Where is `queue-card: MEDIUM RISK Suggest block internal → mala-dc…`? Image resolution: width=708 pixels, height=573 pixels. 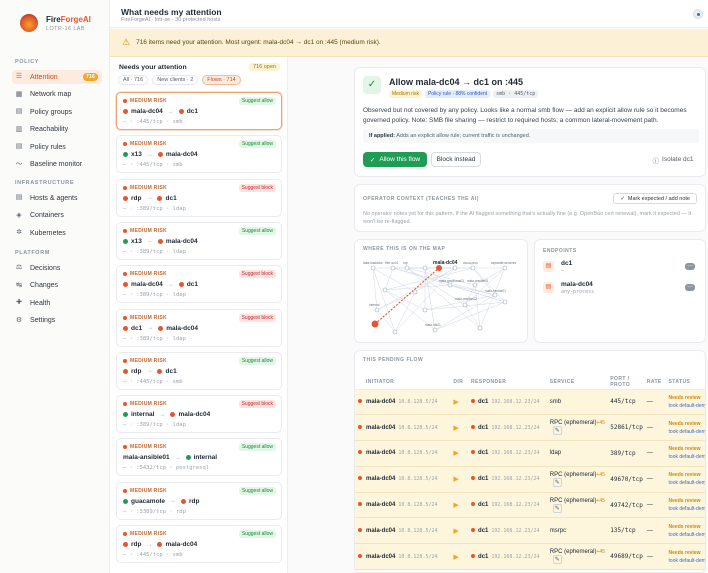 queue-card: MEDIUM RISK Suggest block internal → mala-dc… is located at coordinates (199, 414).